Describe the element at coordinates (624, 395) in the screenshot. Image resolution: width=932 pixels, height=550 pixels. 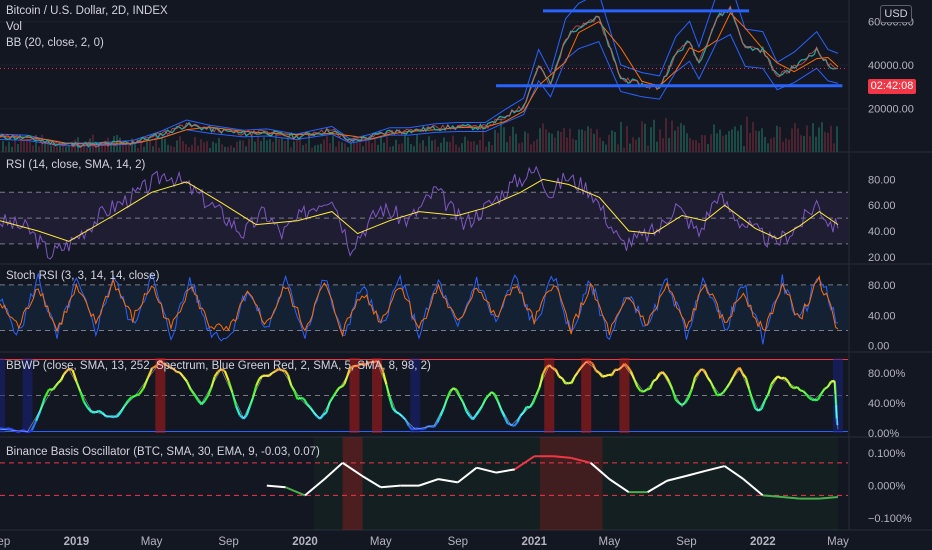
I see `bbwp-extreme-highlight` at that location.